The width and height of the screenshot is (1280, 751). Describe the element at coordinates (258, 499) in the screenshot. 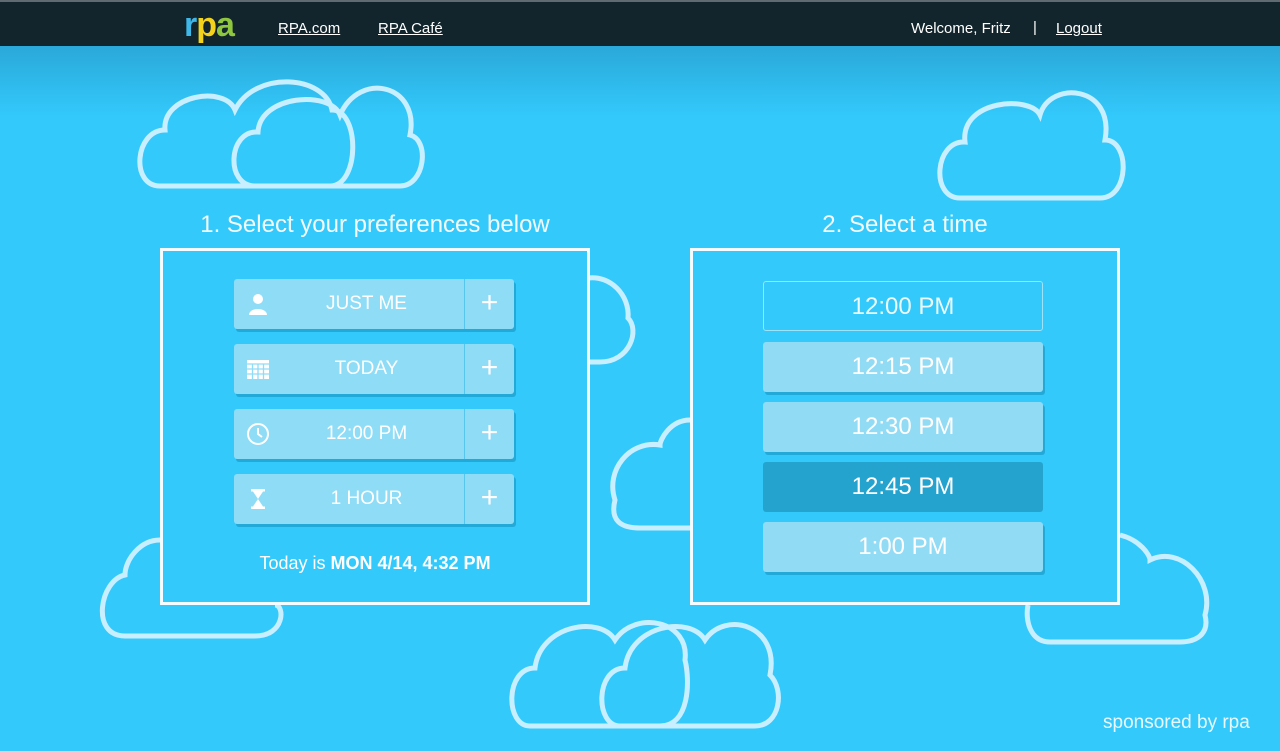

I see `hourglass-icon` at that location.